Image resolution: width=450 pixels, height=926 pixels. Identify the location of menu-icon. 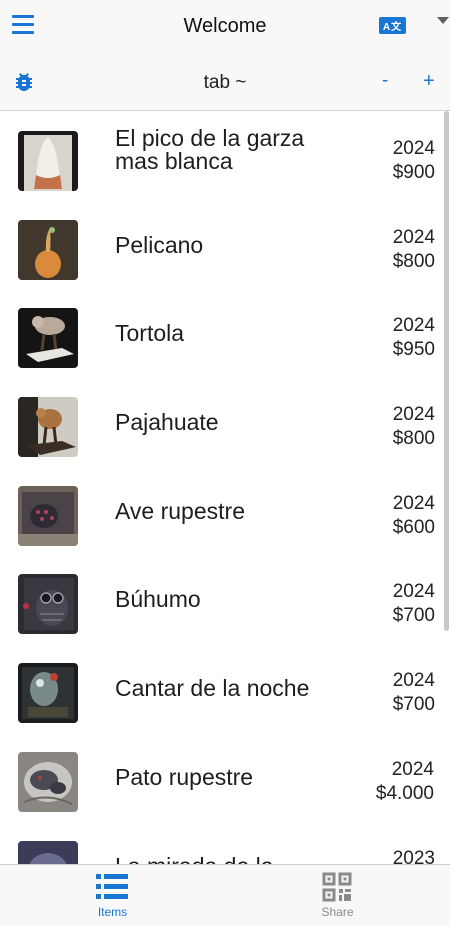
(23, 26).